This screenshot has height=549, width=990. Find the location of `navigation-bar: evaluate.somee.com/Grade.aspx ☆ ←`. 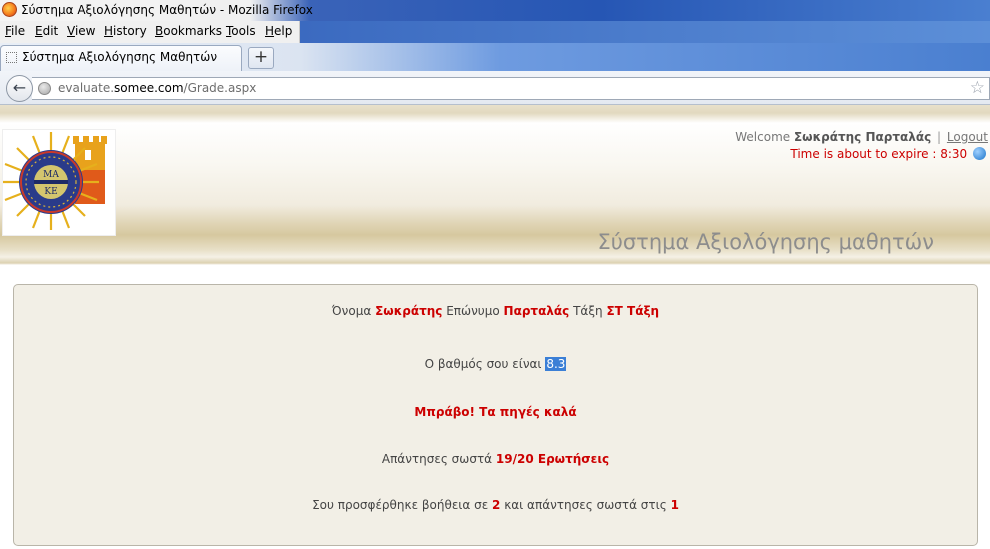

navigation-bar: evaluate.somee.com/Grade.aspx ☆ ← is located at coordinates (495, 88).